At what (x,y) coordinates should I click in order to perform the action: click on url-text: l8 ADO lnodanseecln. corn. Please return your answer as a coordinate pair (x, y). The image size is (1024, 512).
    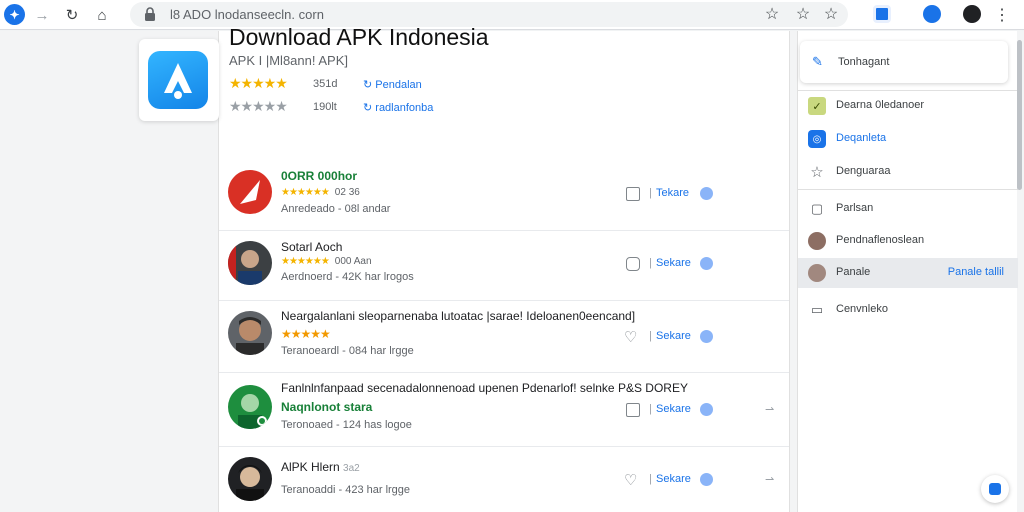
    Looking at the image, I should click on (247, 14).